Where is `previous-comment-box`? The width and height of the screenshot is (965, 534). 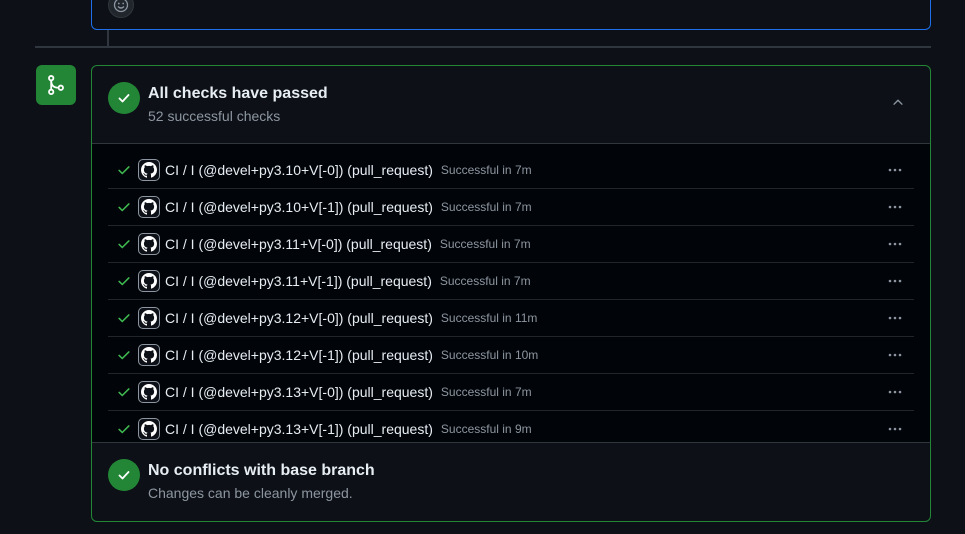
previous-comment-box is located at coordinates (511, 15).